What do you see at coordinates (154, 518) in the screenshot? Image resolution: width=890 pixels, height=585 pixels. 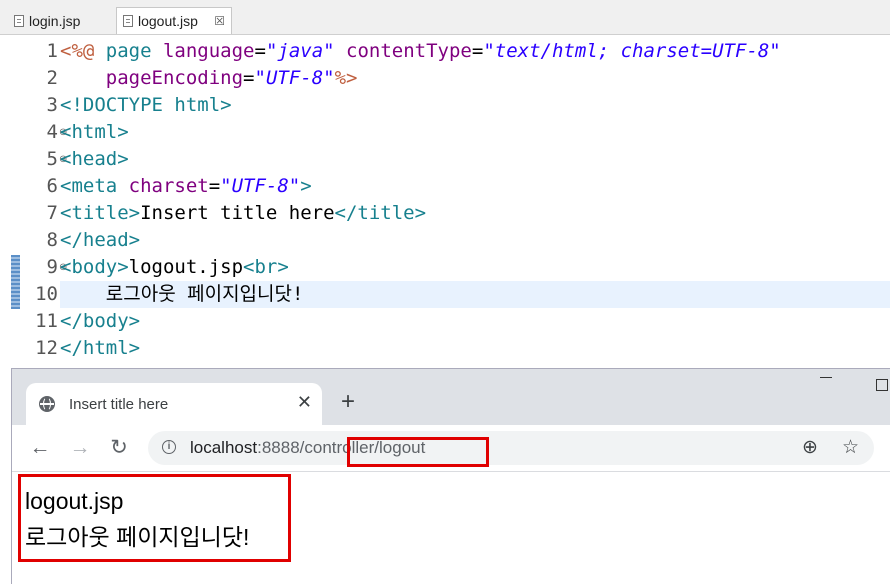 I see `content-highlight-box` at bounding box center [154, 518].